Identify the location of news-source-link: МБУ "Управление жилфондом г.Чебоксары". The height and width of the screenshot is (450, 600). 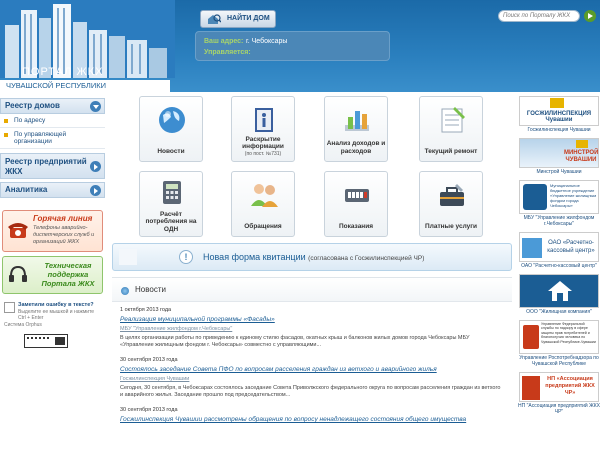
(312, 329).